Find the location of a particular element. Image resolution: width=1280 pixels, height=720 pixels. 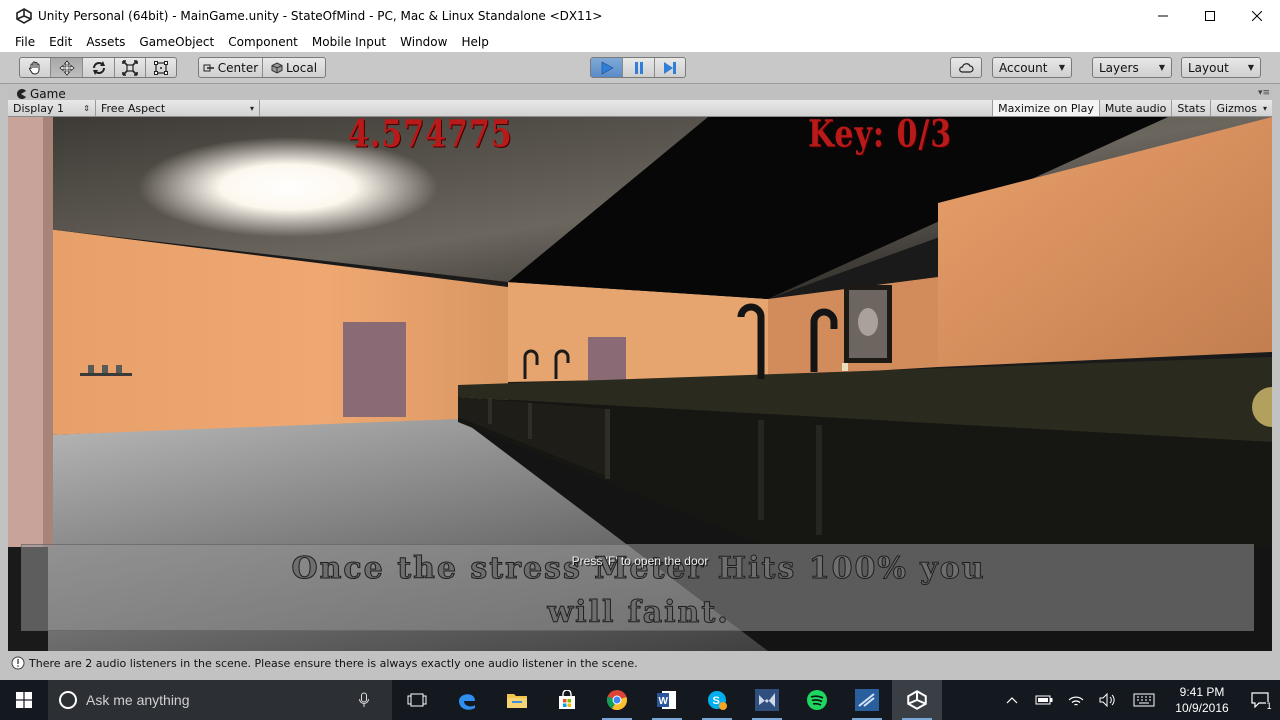

hand-icon is located at coordinates (34, 68).